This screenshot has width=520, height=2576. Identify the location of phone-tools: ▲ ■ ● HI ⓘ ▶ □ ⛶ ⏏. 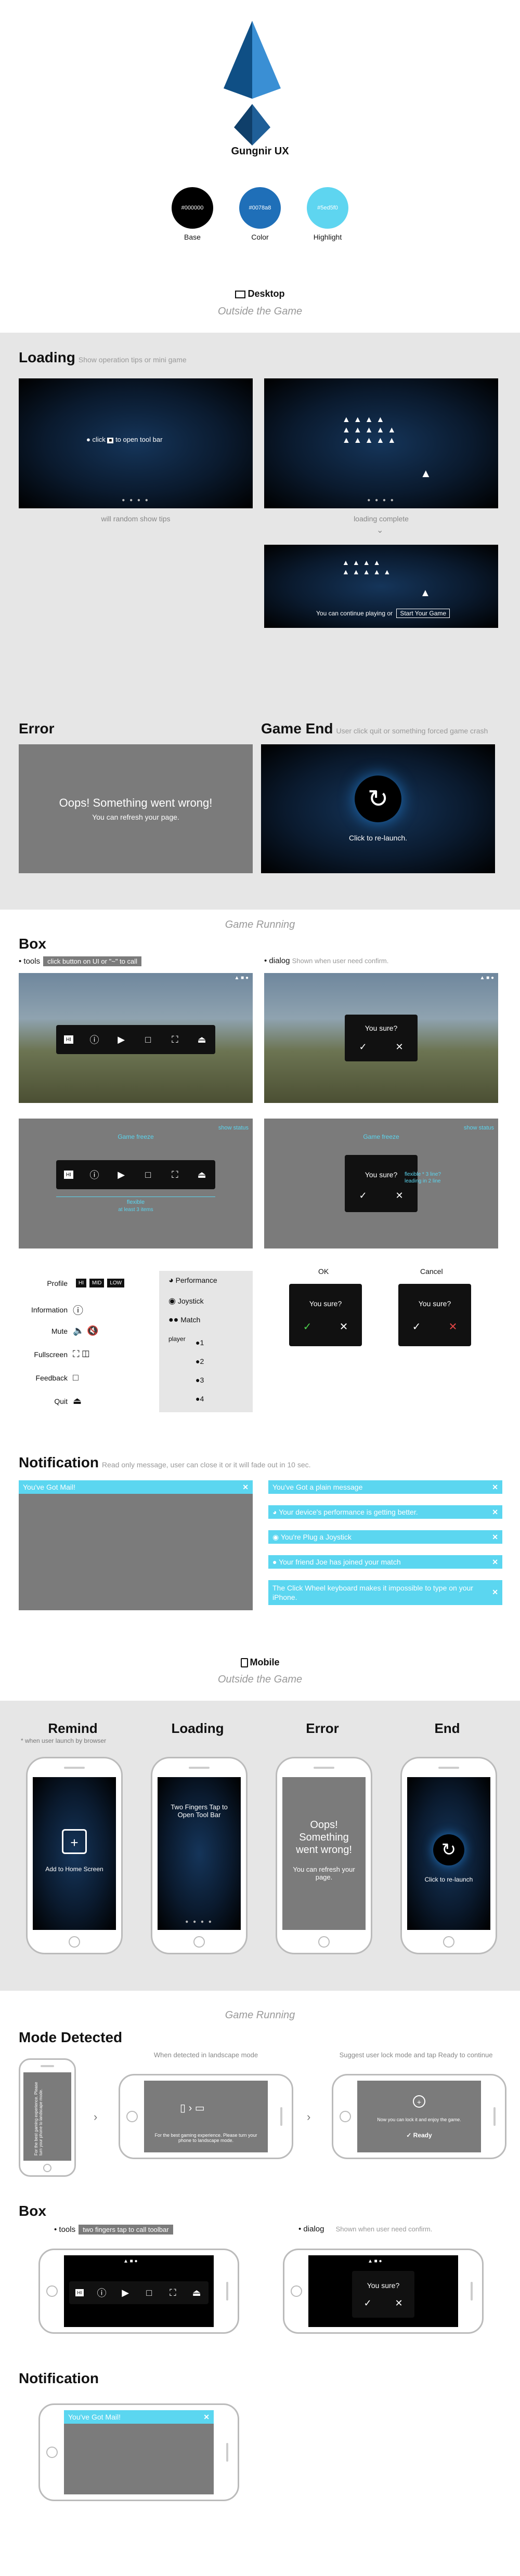
(139, 2291).